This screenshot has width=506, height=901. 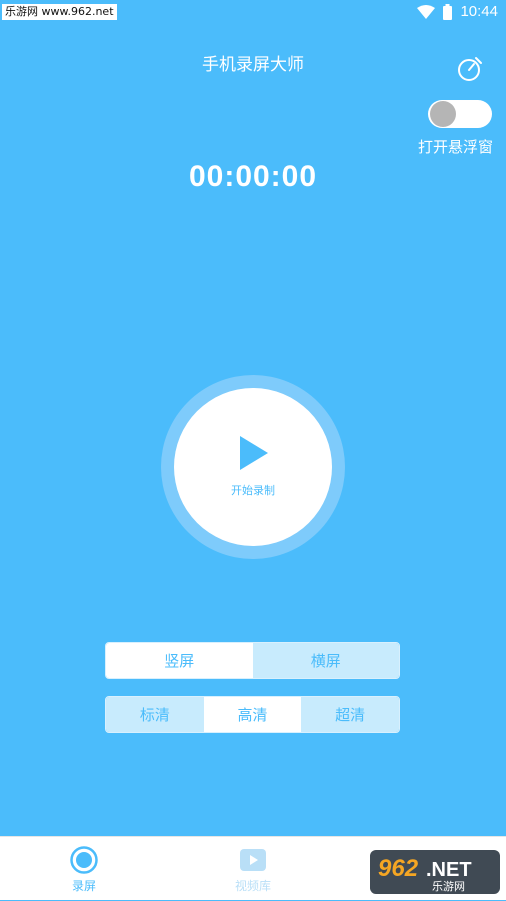 I want to click on app-title: 手机录屏大师, so click(x=253, y=65).